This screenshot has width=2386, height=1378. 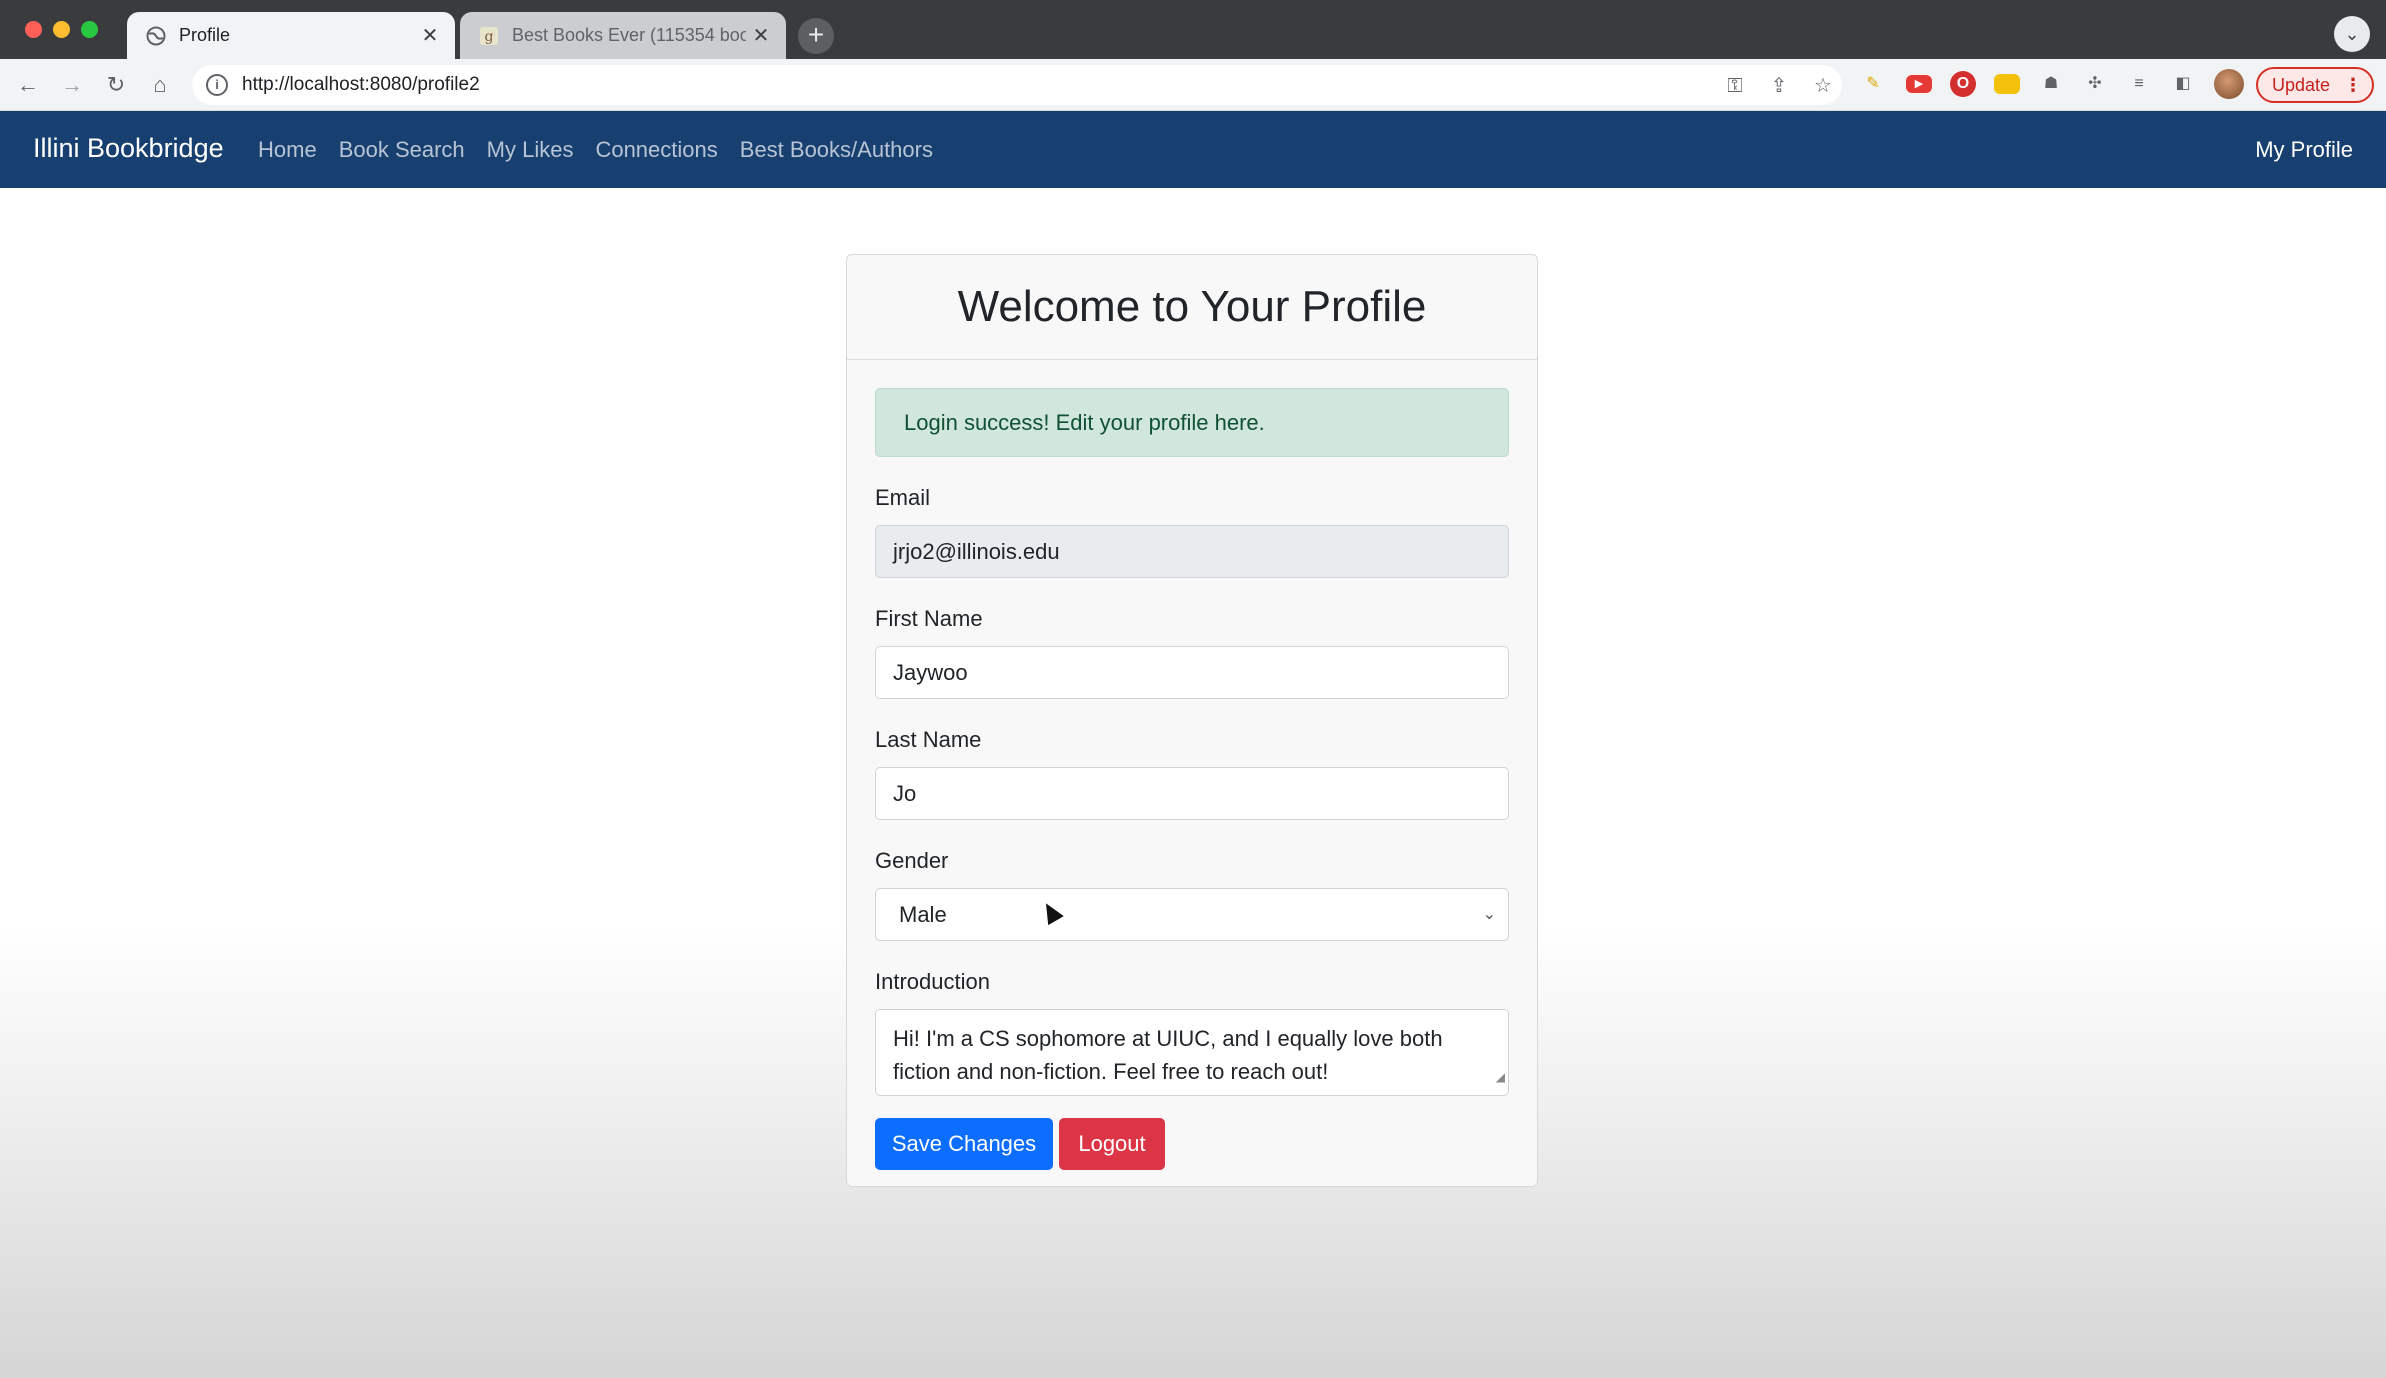 I want to click on back-icon: ←, so click(x=28, y=85).